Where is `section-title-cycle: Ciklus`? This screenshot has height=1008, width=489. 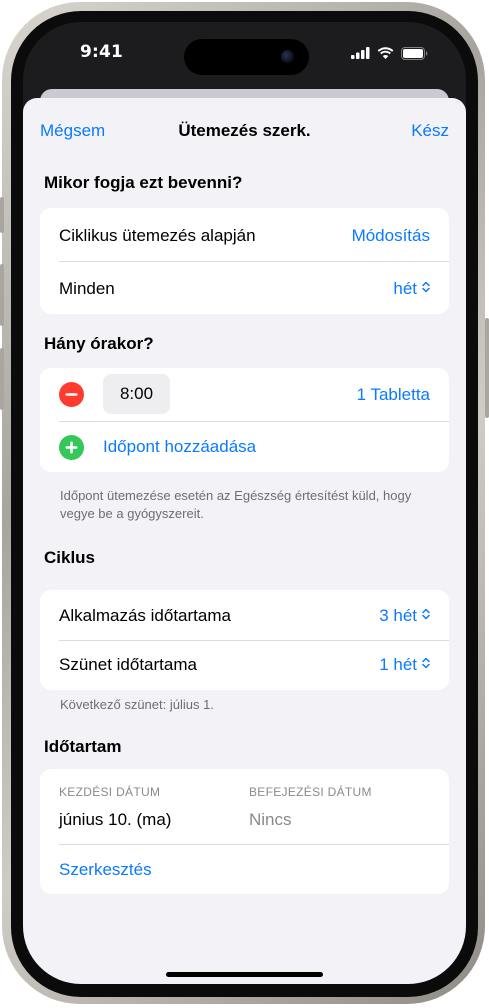 section-title-cycle: Ciklus is located at coordinates (70, 557).